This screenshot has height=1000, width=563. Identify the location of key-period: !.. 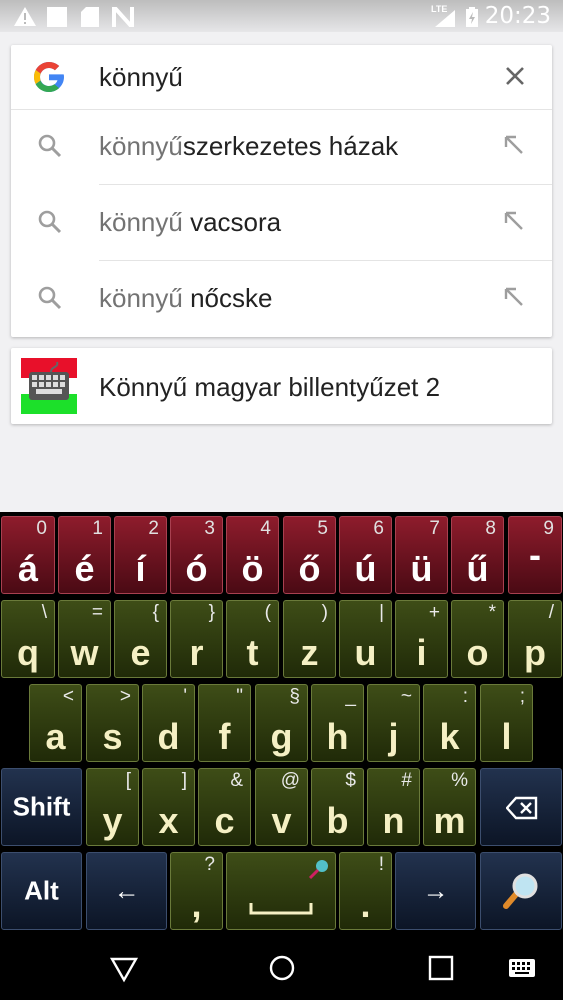
(365, 891).